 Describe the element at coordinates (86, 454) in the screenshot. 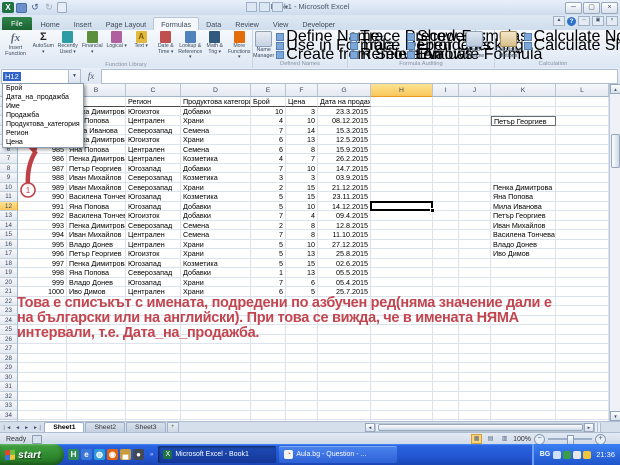

I see `internet-explorer-icon: e` at that location.